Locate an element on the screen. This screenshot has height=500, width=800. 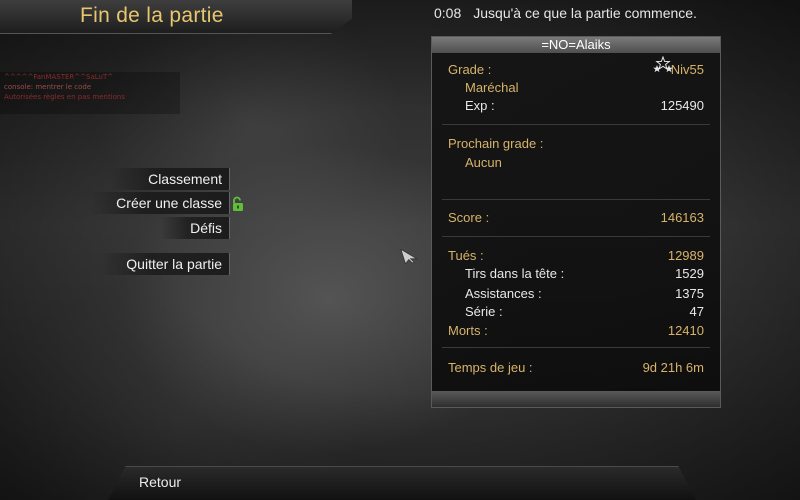
kills-label: Tués : is located at coordinates (466, 255).